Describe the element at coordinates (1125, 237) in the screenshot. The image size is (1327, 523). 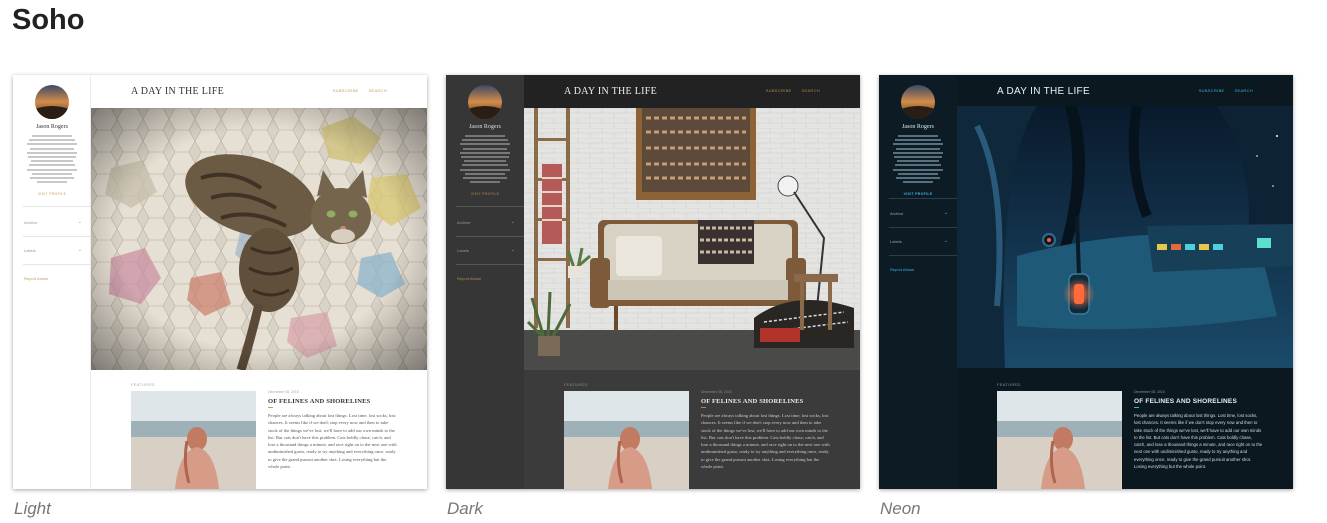
I see `hero-image-spaceship` at that location.